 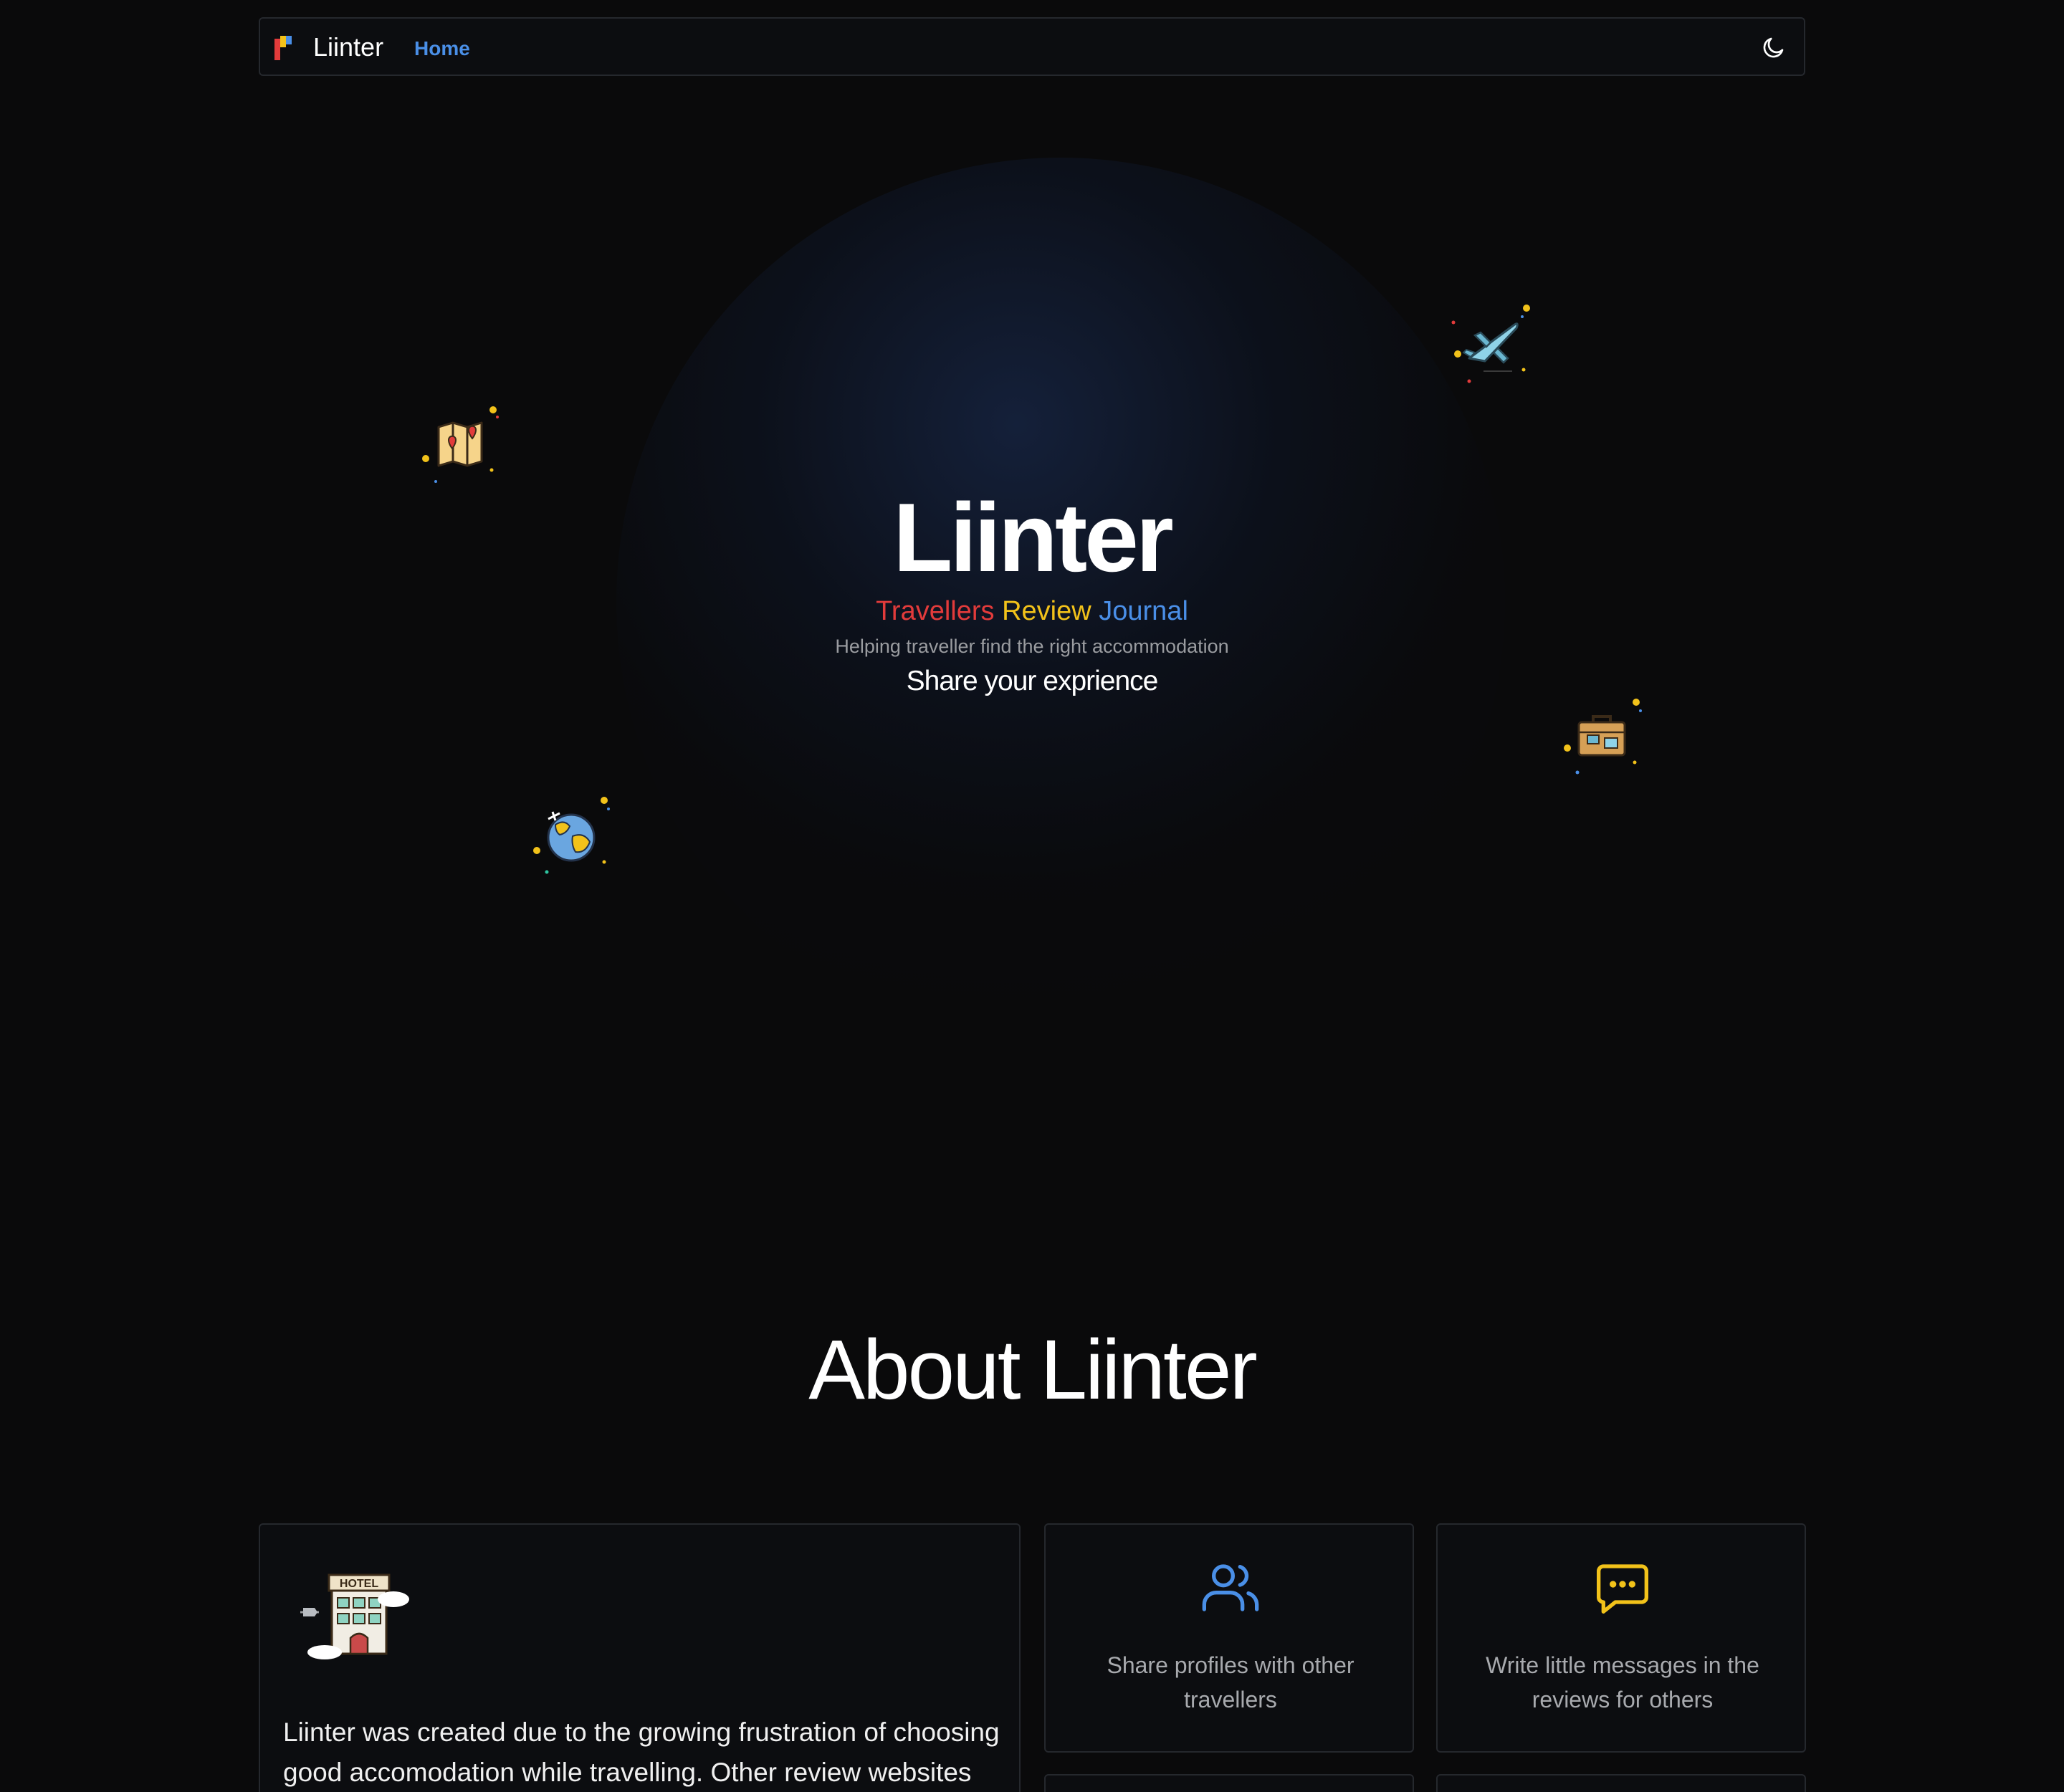 What do you see at coordinates (1230, 1587) in the screenshot?
I see `users-icon` at bounding box center [1230, 1587].